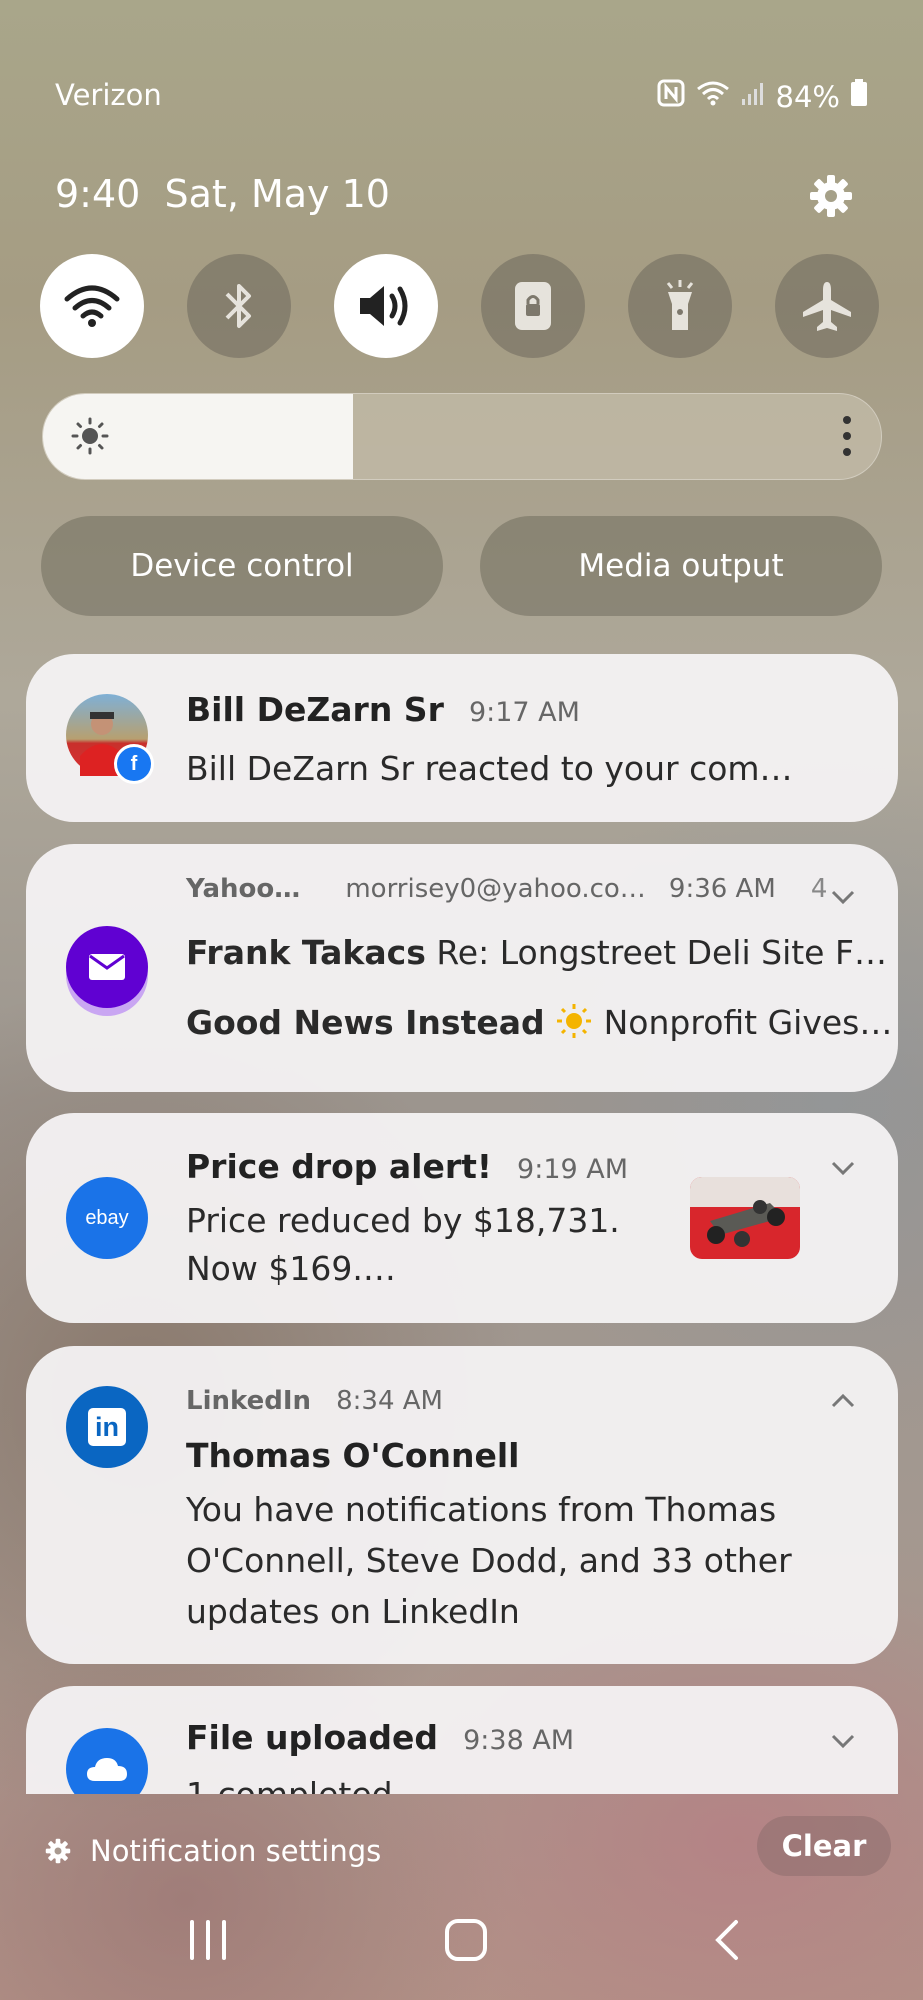 This screenshot has height=2000, width=923. What do you see at coordinates (353, 1455) in the screenshot?
I see `notification-title: Thomas O'Connell` at bounding box center [353, 1455].